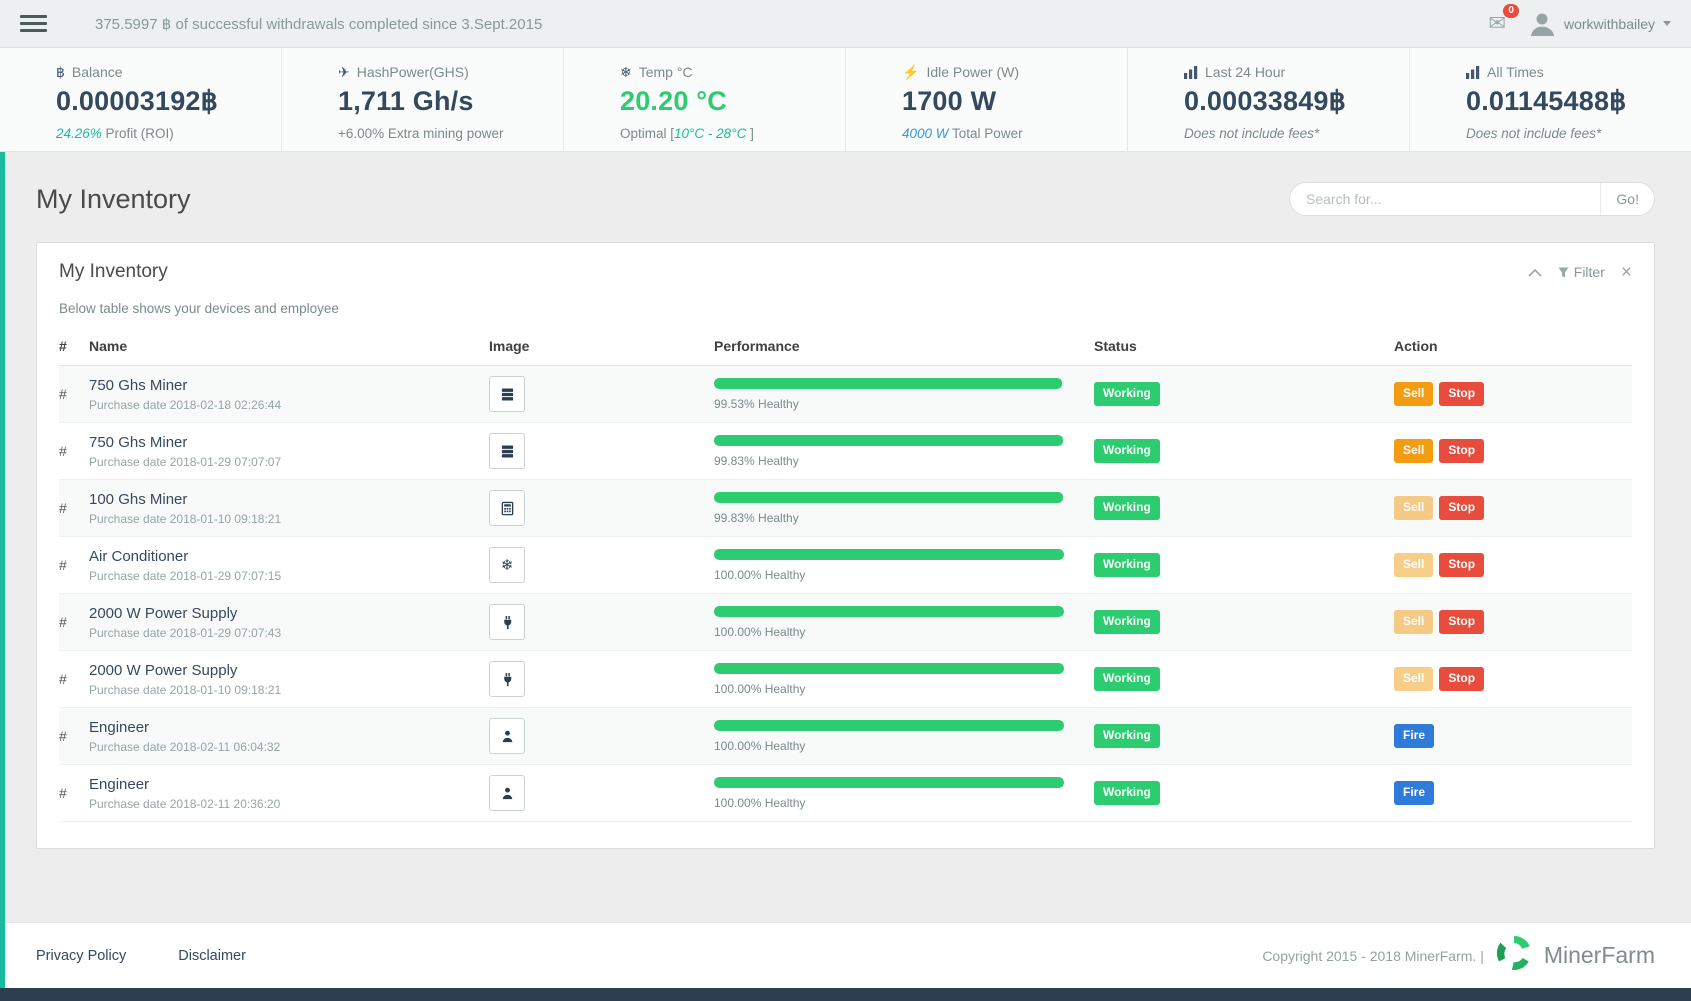 The image size is (1691, 1001). Describe the element at coordinates (163, 613) in the screenshot. I see `item-name: 2000 W Power Supply` at that location.